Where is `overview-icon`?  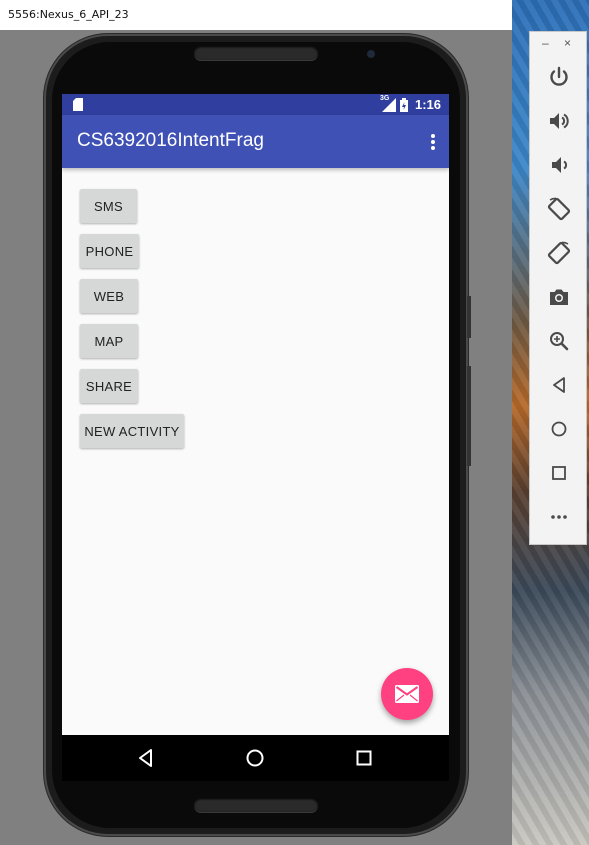 overview-icon is located at coordinates (559, 473).